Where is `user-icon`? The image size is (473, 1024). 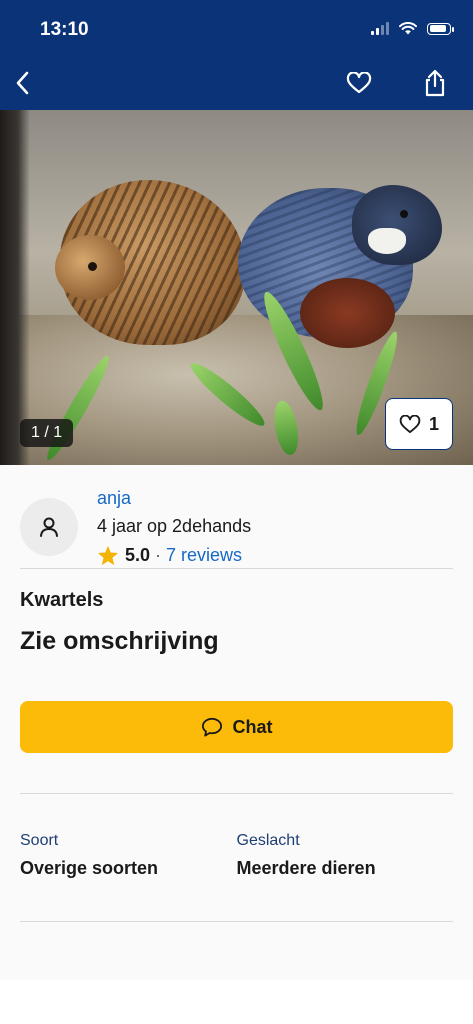 user-icon is located at coordinates (49, 527).